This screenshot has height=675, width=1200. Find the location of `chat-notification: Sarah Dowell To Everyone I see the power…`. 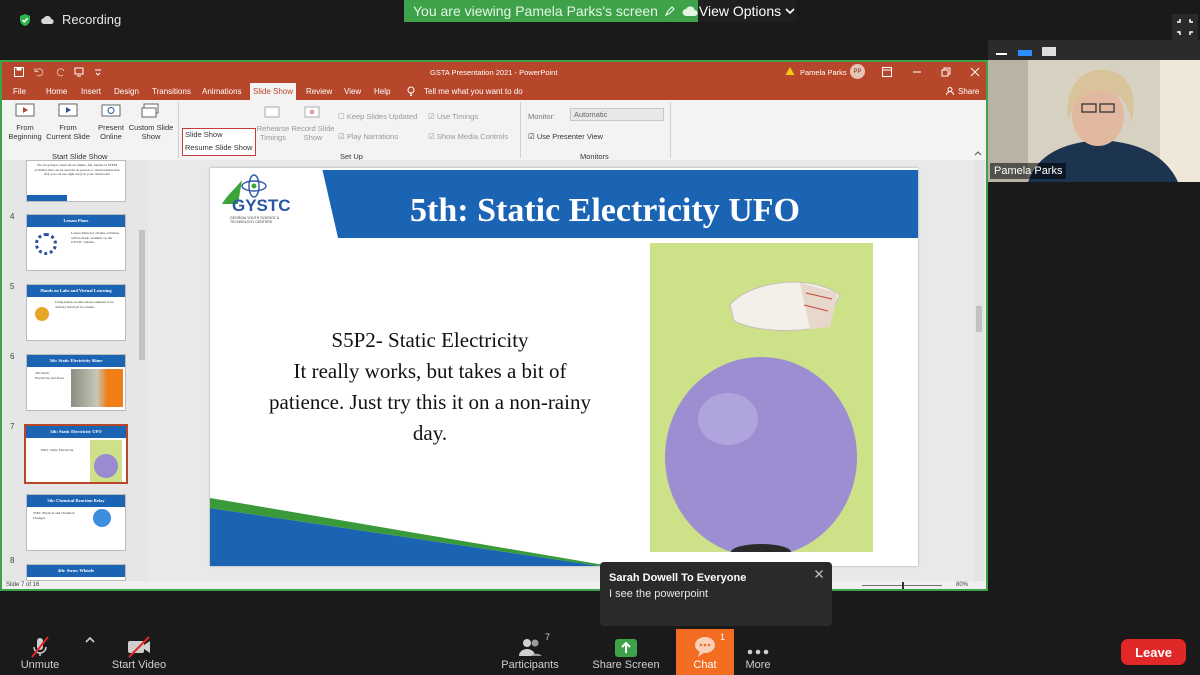

chat-notification: Sarah Dowell To Everyone I see the power… is located at coordinates (716, 594).